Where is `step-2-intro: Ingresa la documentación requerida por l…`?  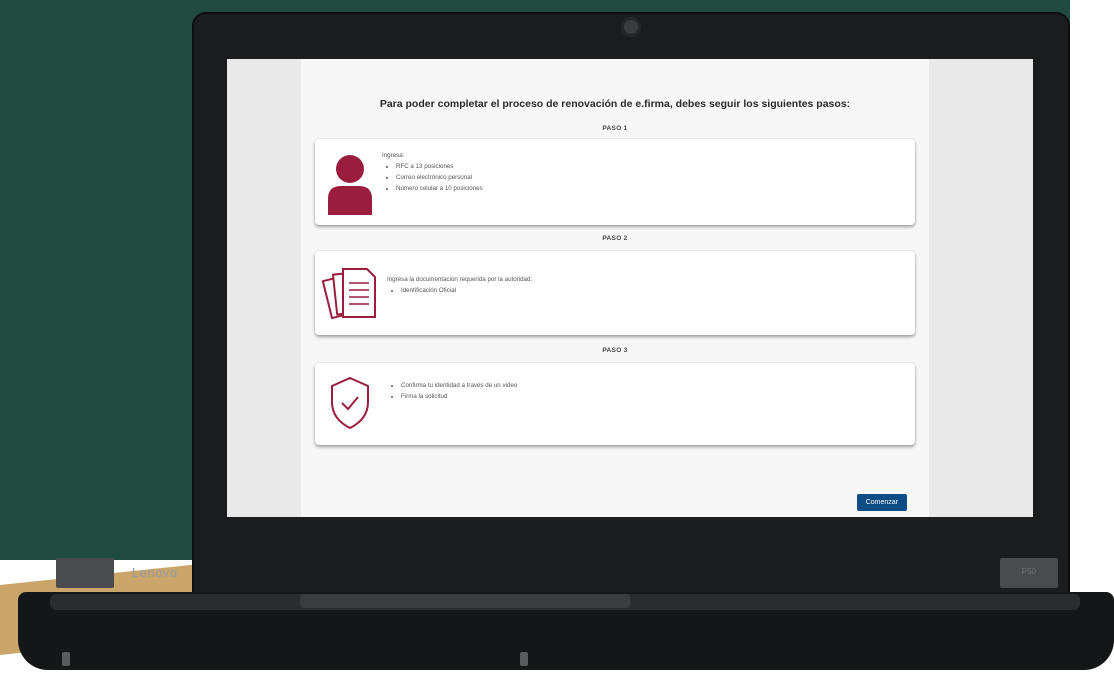 step-2-intro: Ingresa la documentación requerida por l… is located at coordinates (460, 279).